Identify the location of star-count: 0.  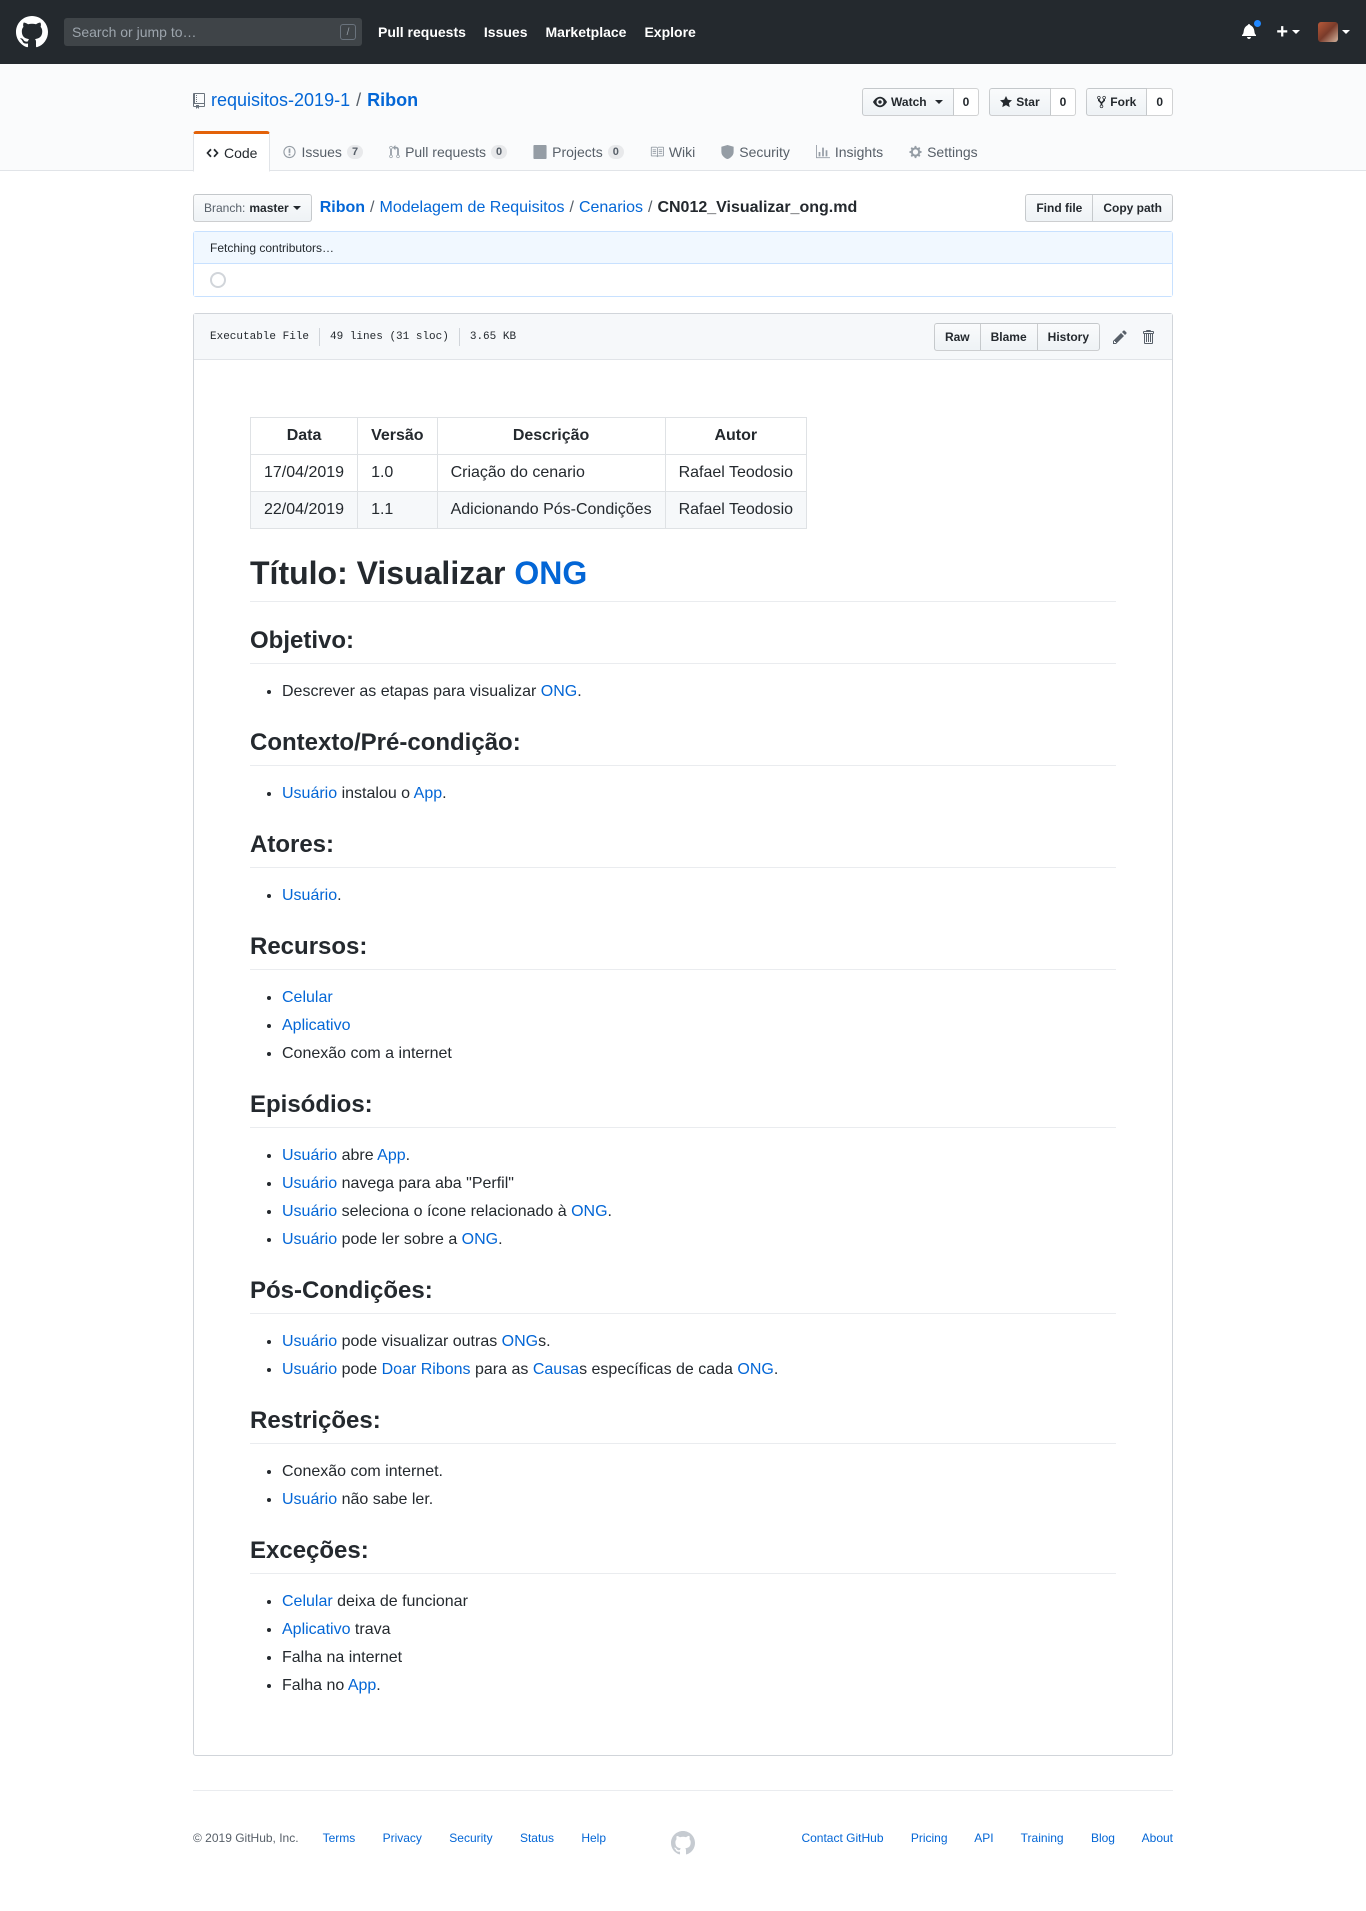
(1063, 102).